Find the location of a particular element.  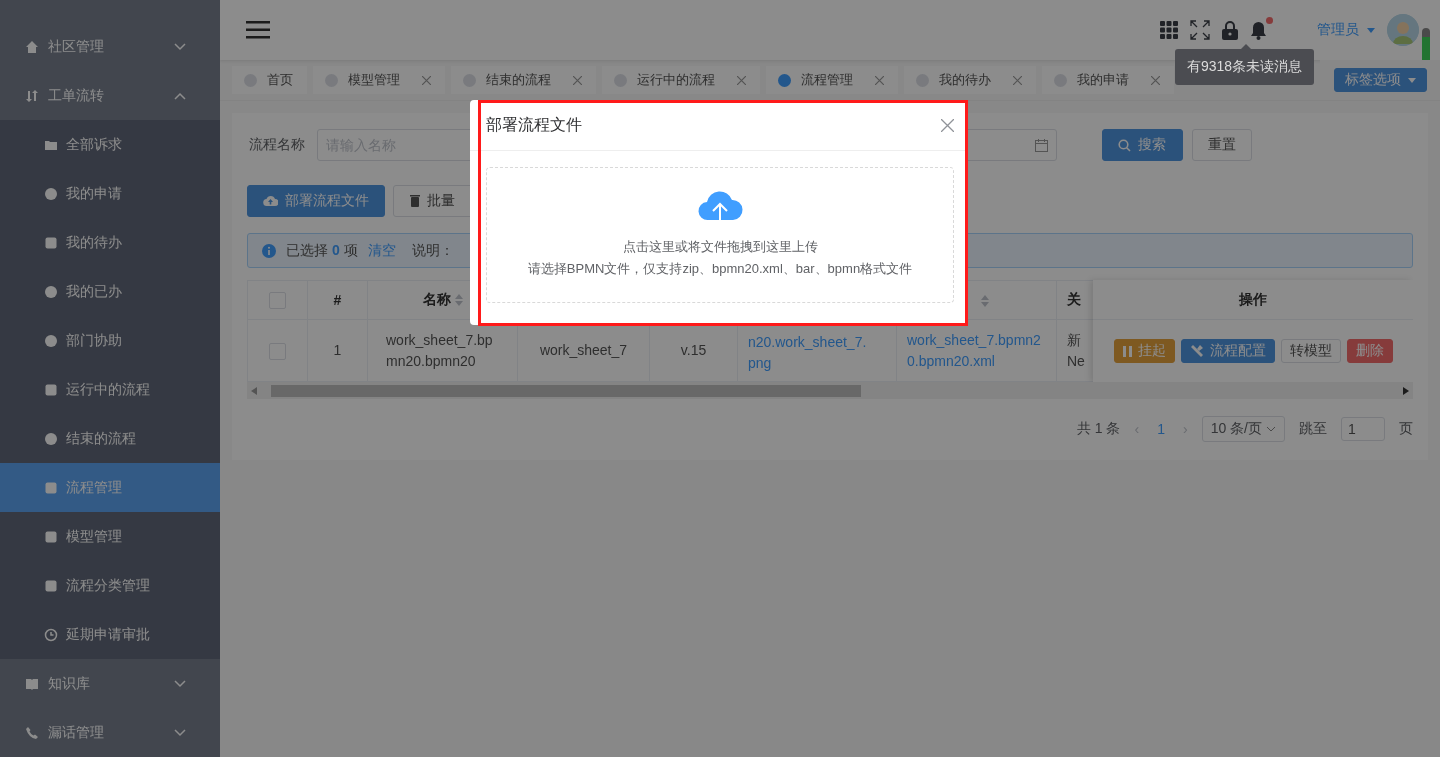

column-header: # is located at coordinates (337, 300).